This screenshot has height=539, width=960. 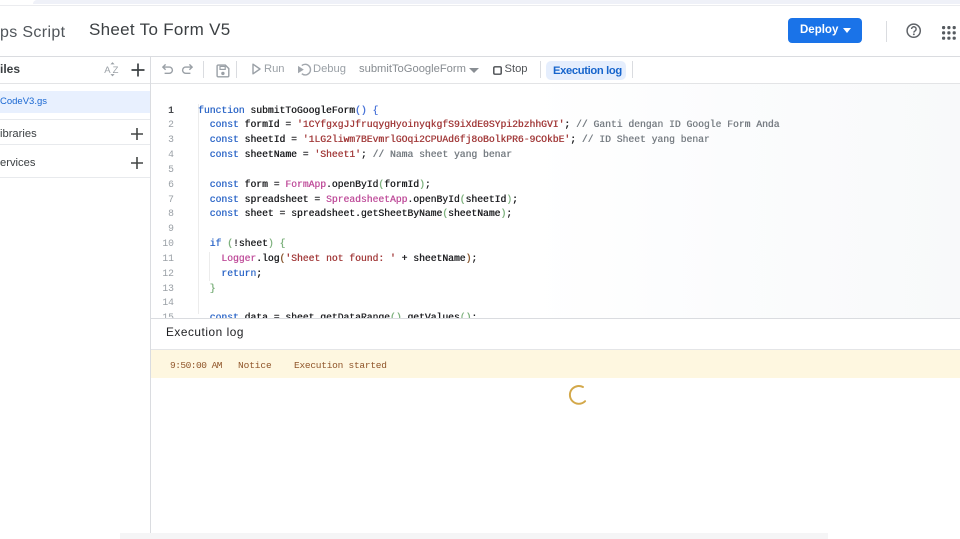 What do you see at coordinates (107, 70) in the screenshot?
I see `svg-text: A` at bounding box center [107, 70].